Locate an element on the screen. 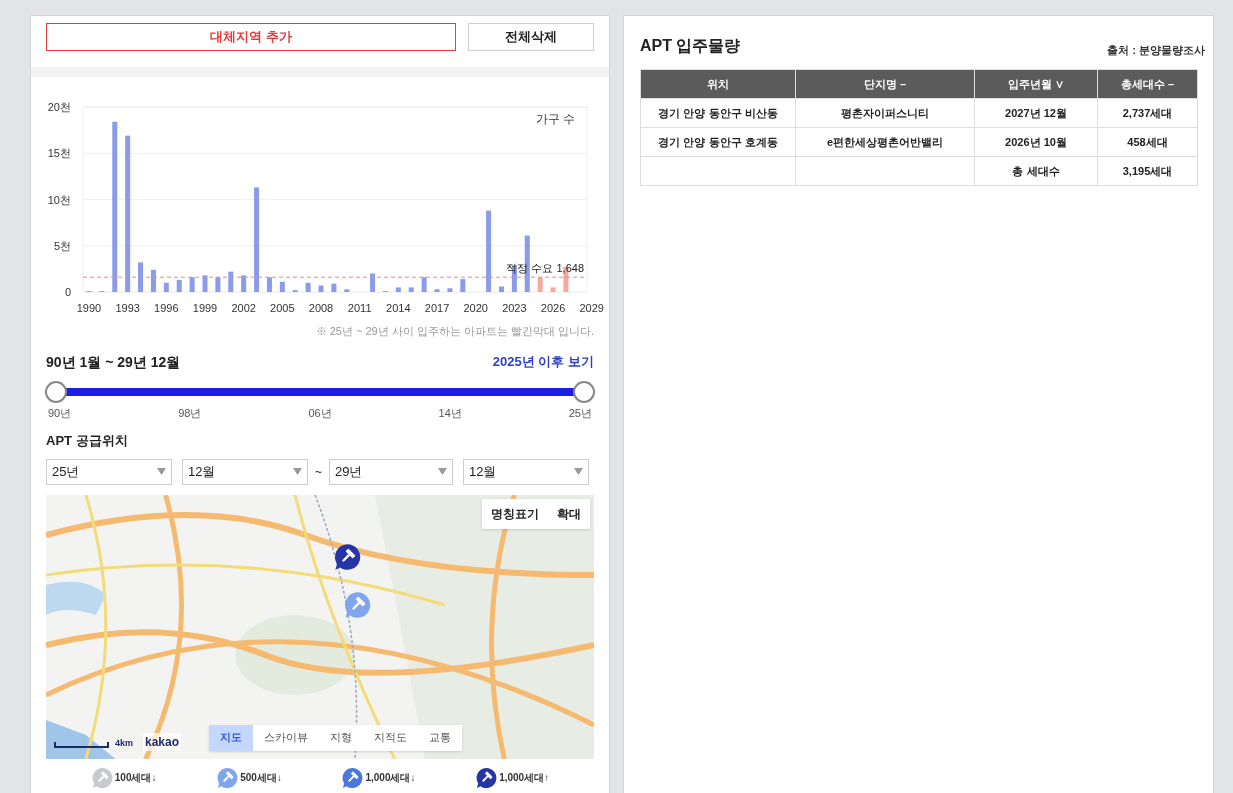 The width and height of the screenshot is (1233, 793). legend-label: 1,000세대↑ is located at coordinates (524, 778).